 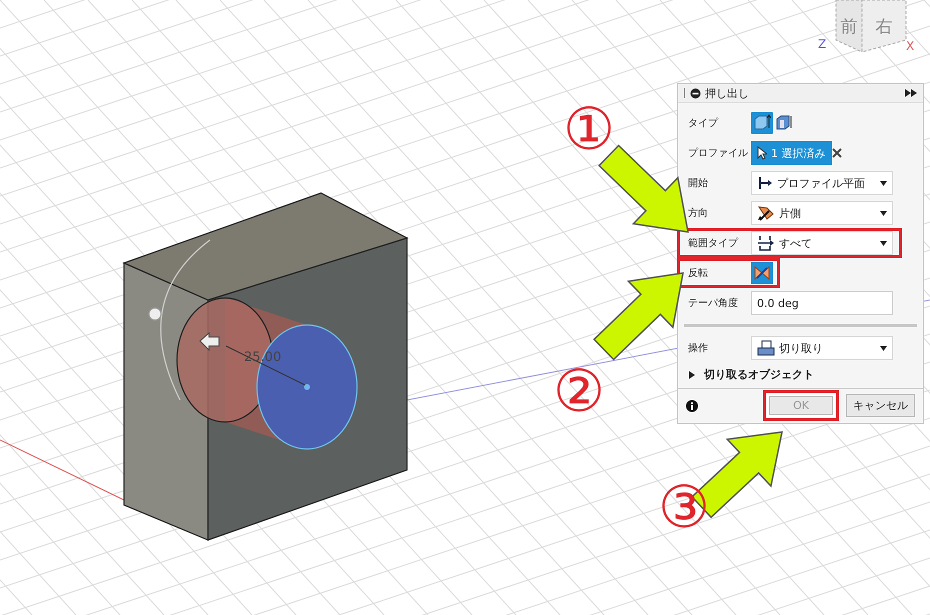 I want to click on step-number: ①, so click(x=589, y=129).